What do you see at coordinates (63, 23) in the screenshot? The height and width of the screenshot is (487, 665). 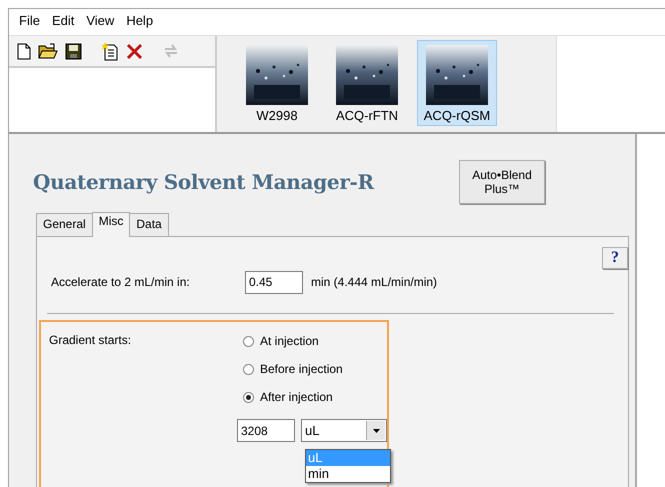 I see `menu-item: Edit` at bounding box center [63, 23].